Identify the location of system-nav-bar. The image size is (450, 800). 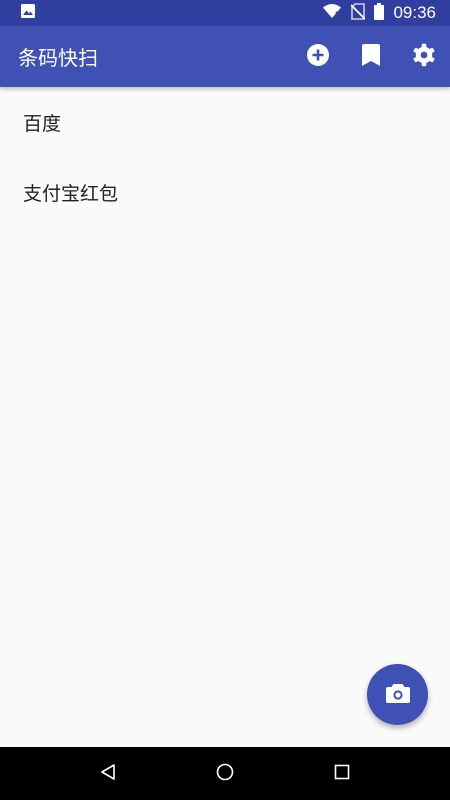
(225, 773).